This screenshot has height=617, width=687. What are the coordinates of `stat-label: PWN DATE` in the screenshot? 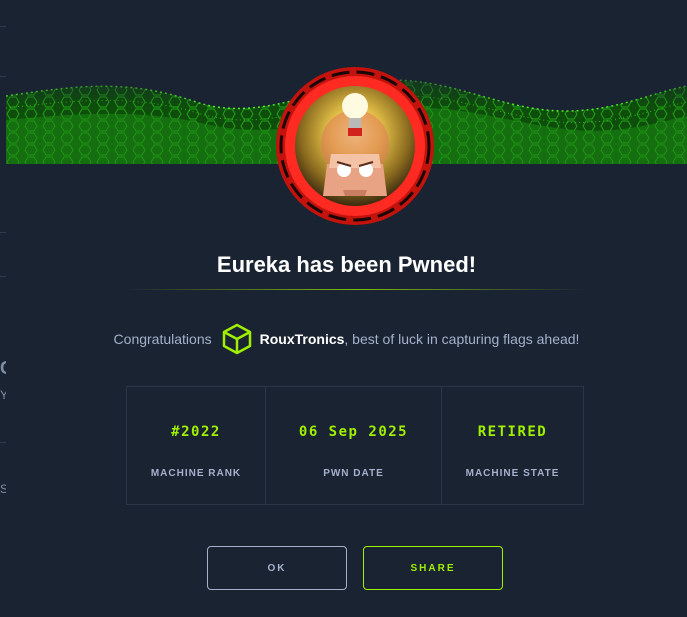 It's located at (353, 473).